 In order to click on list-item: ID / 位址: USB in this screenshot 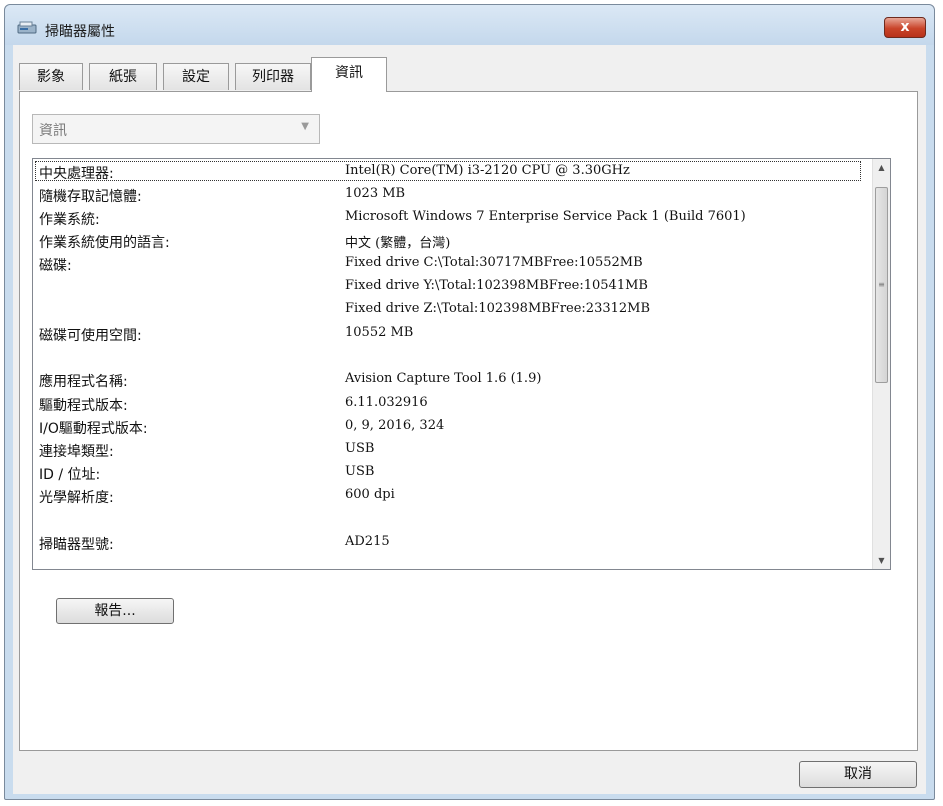, I will do `click(448, 473)`.